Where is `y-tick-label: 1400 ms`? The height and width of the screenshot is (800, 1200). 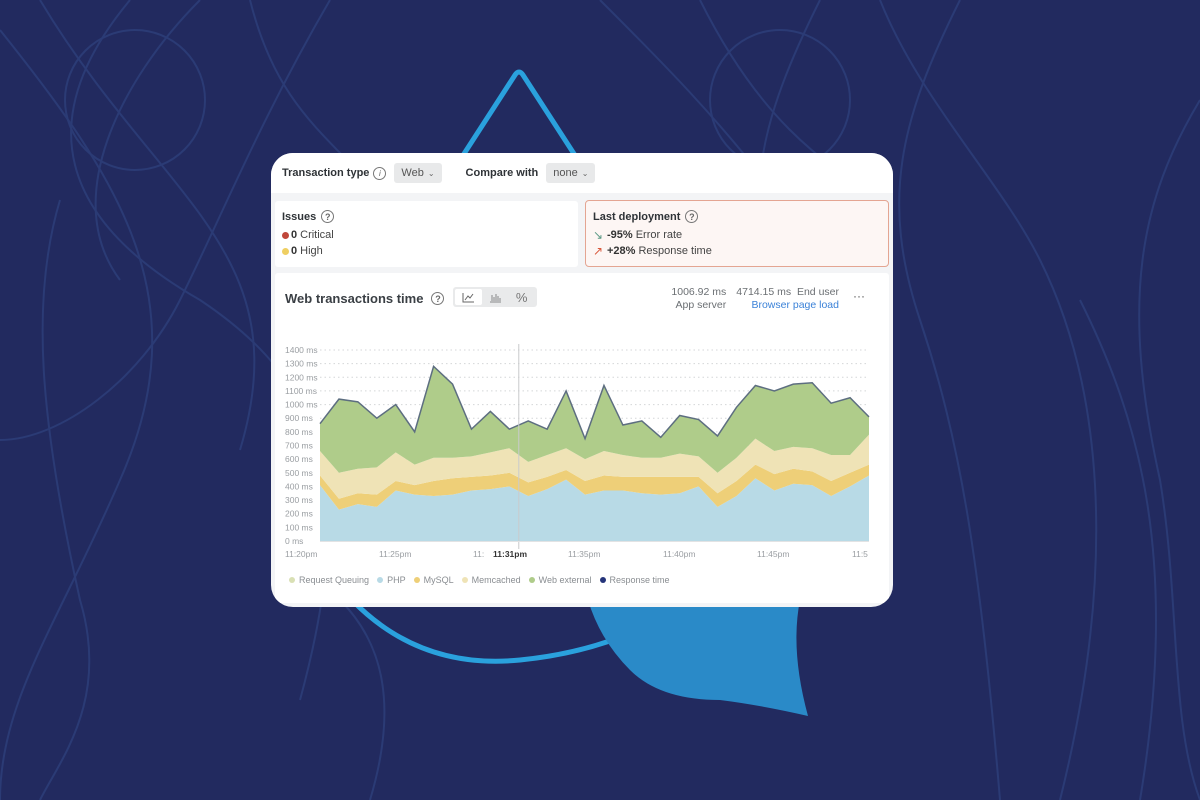
y-tick-label: 1400 ms is located at coordinates (301, 350).